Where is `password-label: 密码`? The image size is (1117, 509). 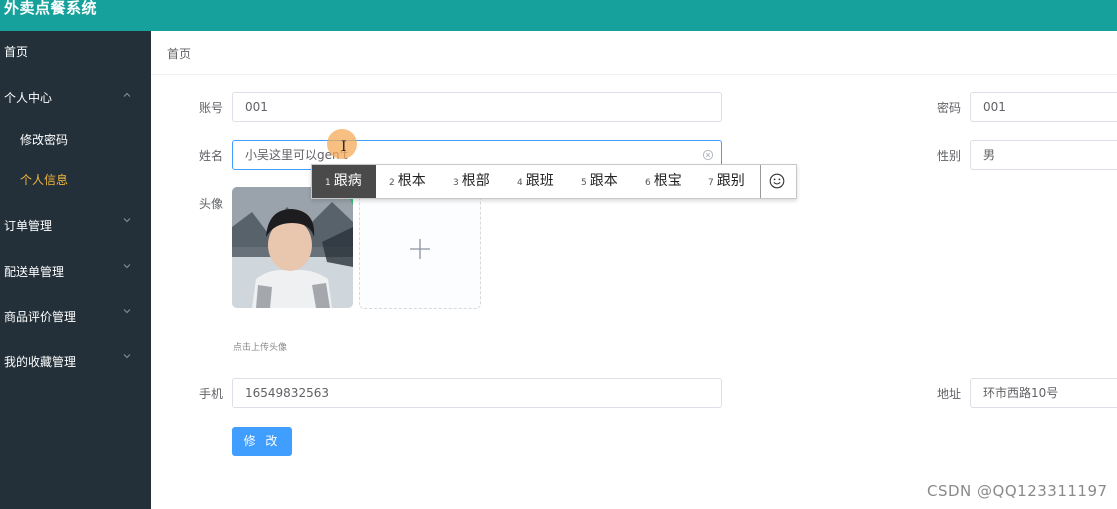
password-label: 密码 is located at coordinates (949, 108).